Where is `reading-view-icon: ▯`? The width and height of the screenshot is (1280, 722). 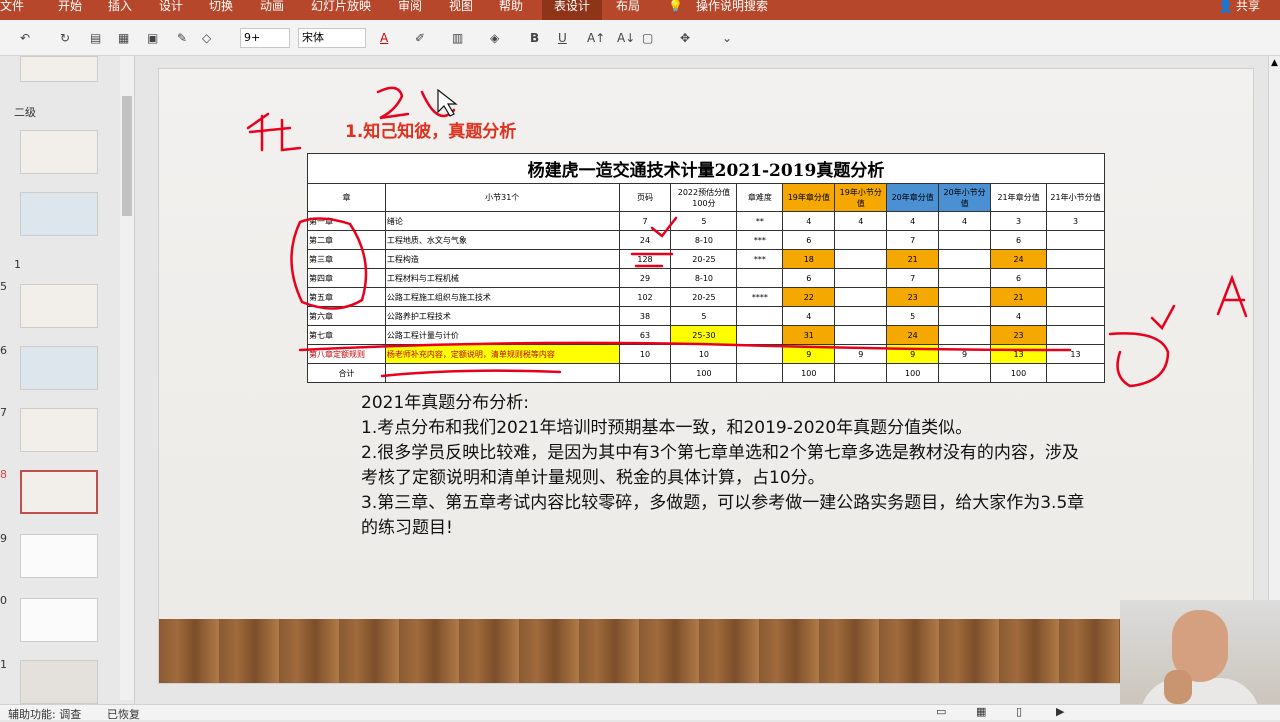 reading-view-icon: ▯ is located at coordinates (1019, 711).